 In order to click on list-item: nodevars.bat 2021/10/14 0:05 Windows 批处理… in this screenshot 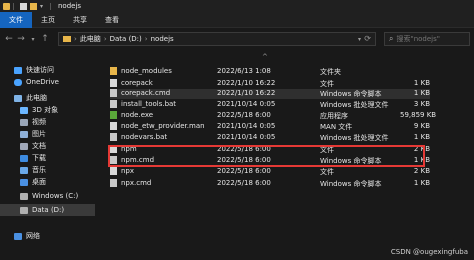, I will do `click(270, 138)`.